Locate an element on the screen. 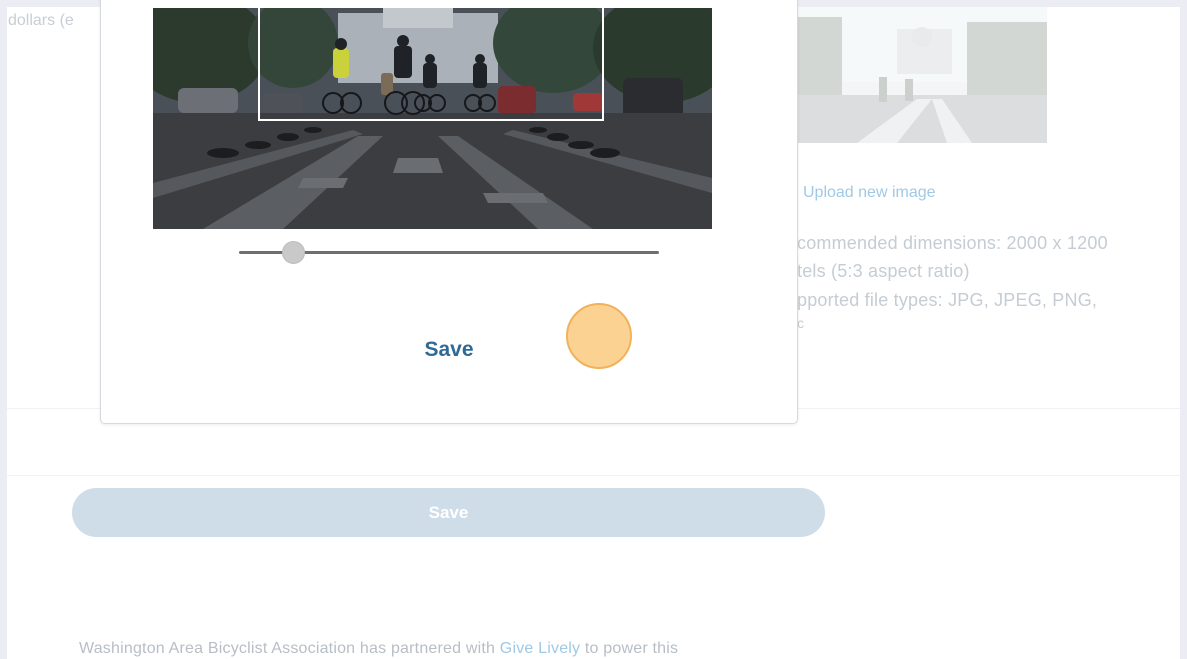  amount-field-label: dollars (e is located at coordinates (41, 20).